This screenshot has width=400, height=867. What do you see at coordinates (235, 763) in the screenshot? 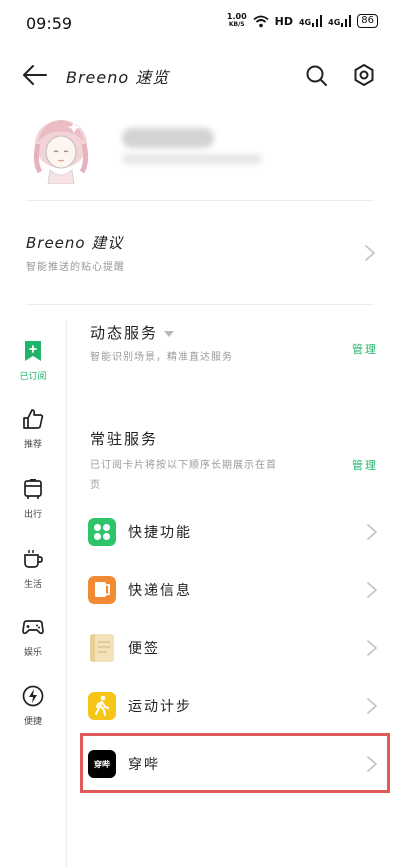
I see `highlight-box` at bounding box center [235, 763].